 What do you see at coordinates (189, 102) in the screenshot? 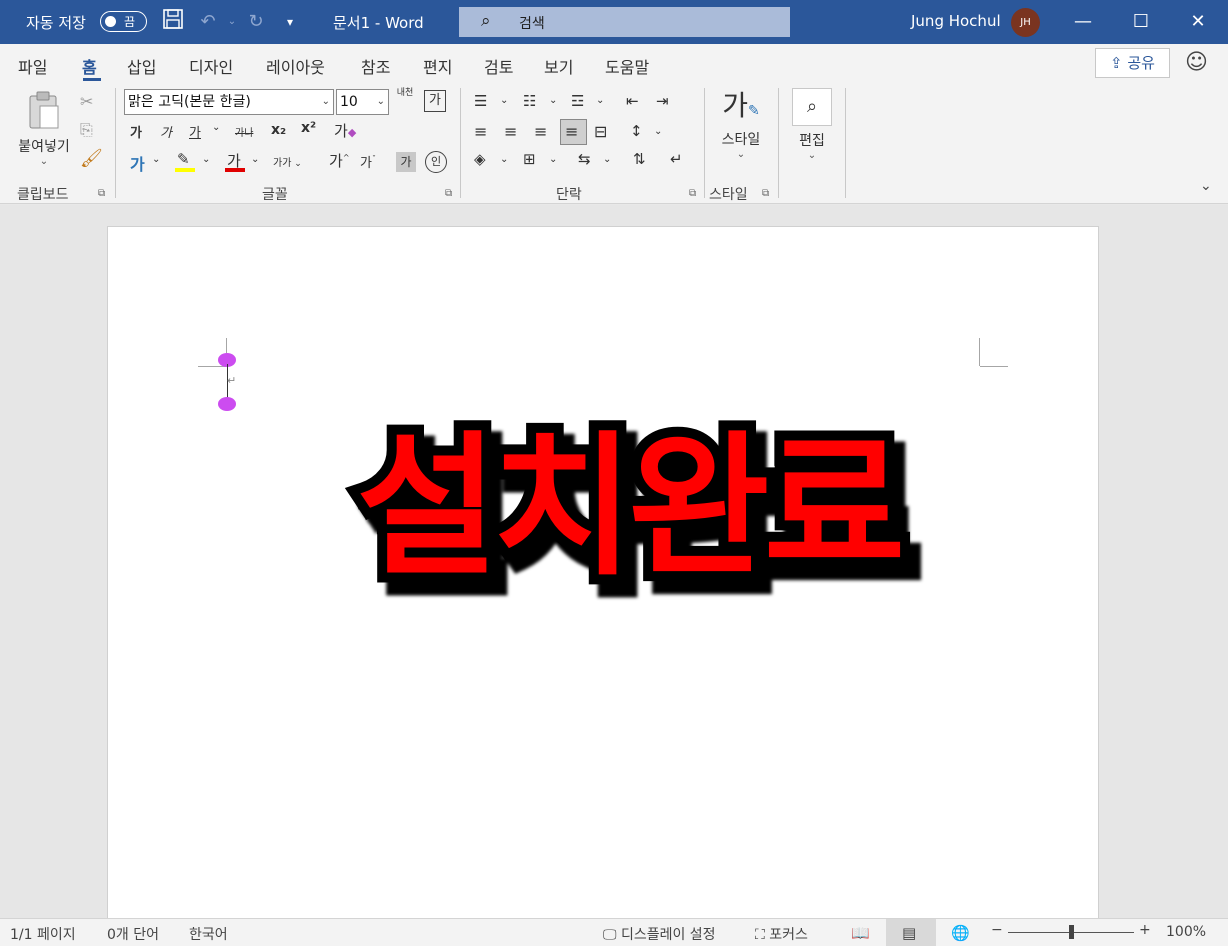
I see `font-name-value: 맑은 고딕(본문 한글)` at bounding box center [189, 102].